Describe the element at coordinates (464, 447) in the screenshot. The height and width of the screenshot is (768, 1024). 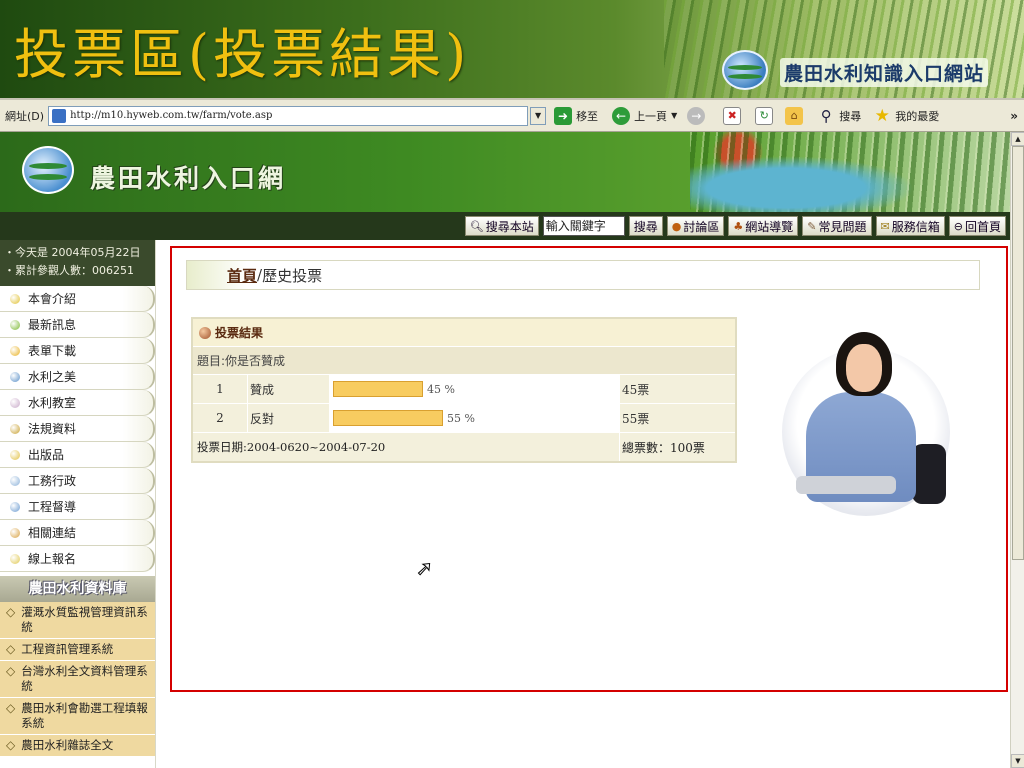
I see `result-footer: 投票日期:2004-0620~2004-07-20 總票數：100票` at that location.